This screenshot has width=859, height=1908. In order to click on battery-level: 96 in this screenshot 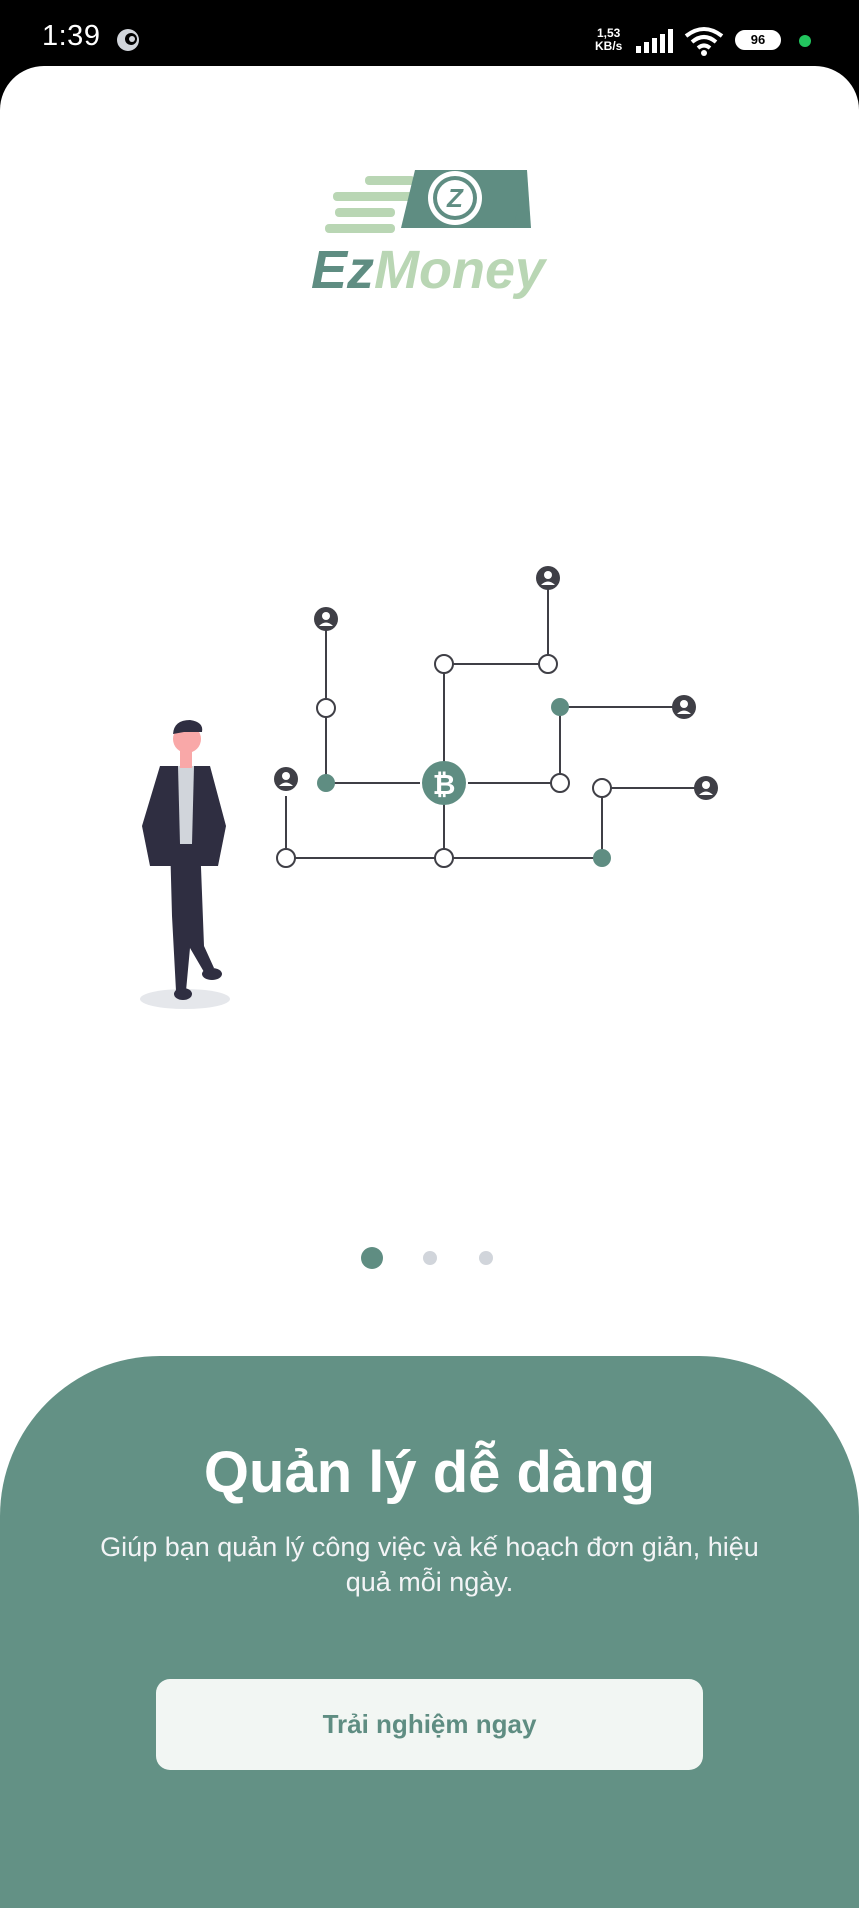, I will do `click(758, 39)`.